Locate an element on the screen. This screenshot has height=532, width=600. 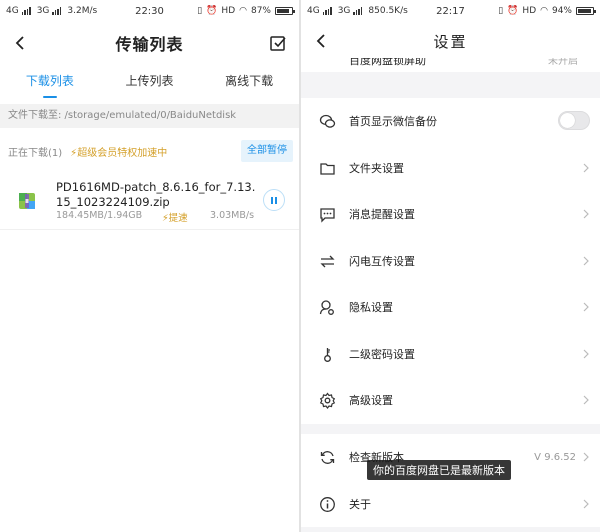
select-checkbox-icon is located at coordinates (278, 43).